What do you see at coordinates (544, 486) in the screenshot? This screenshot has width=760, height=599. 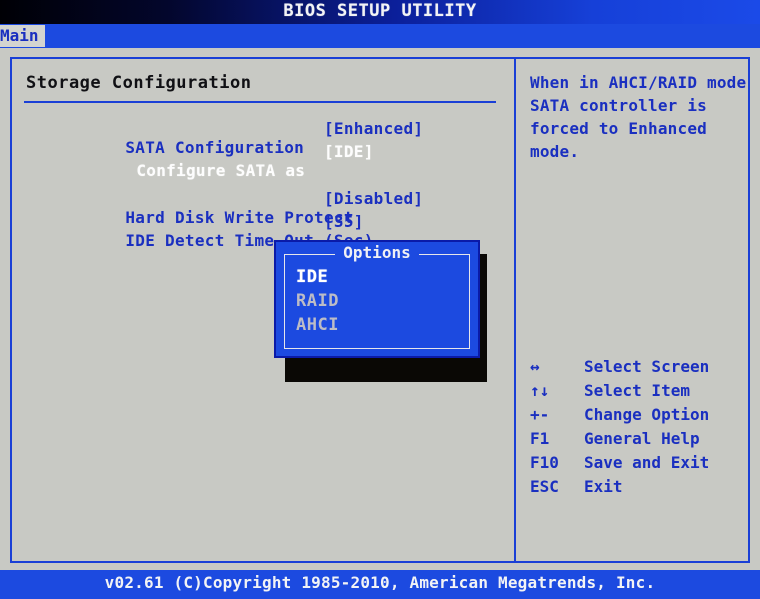 I see `esc-key-icon: ESC` at bounding box center [544, 486].